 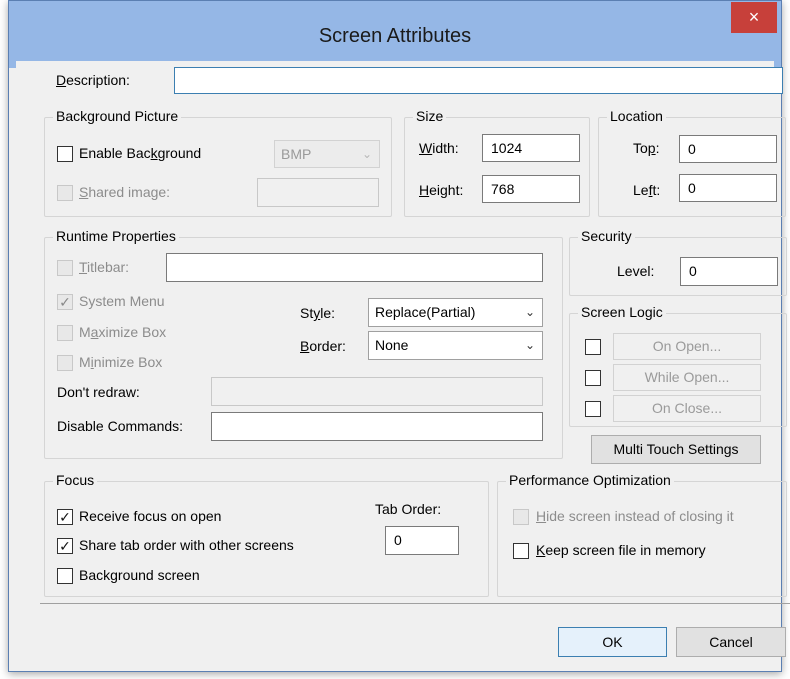 What do you see at coordinates (590, 480) in the screenshot?
I see `performance-optimization-legend: Performance Optimization` at bounding box center [590, 480].